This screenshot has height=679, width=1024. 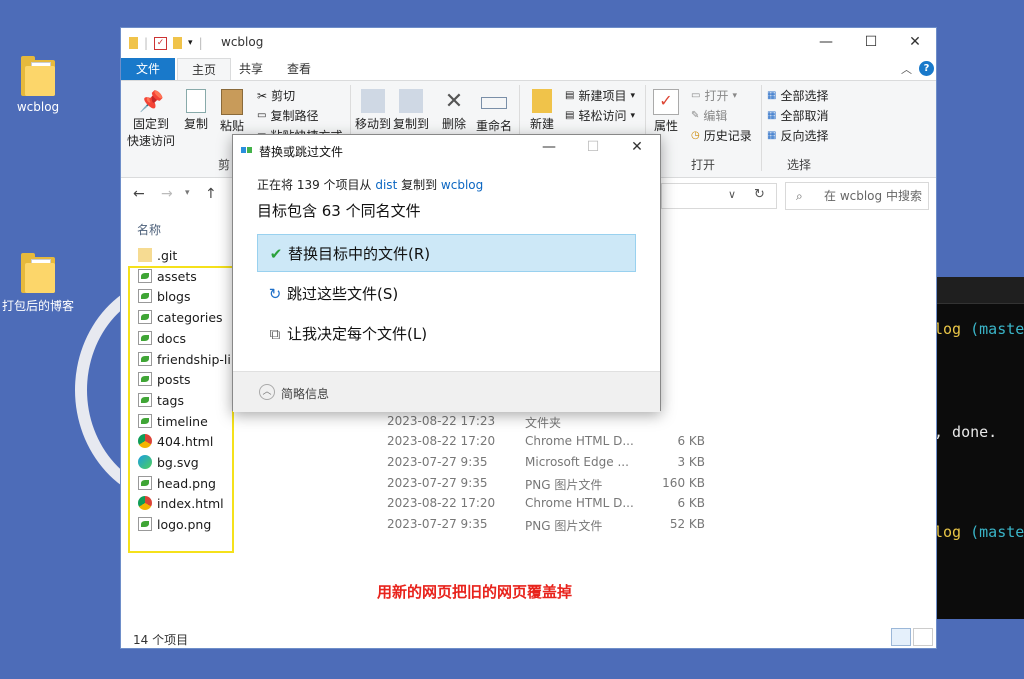 What do you see at coordinates (977, 448) in the screenshot?
I see `terminal-window: log (maste , done. log (maste` at bounding box center [977, 448].